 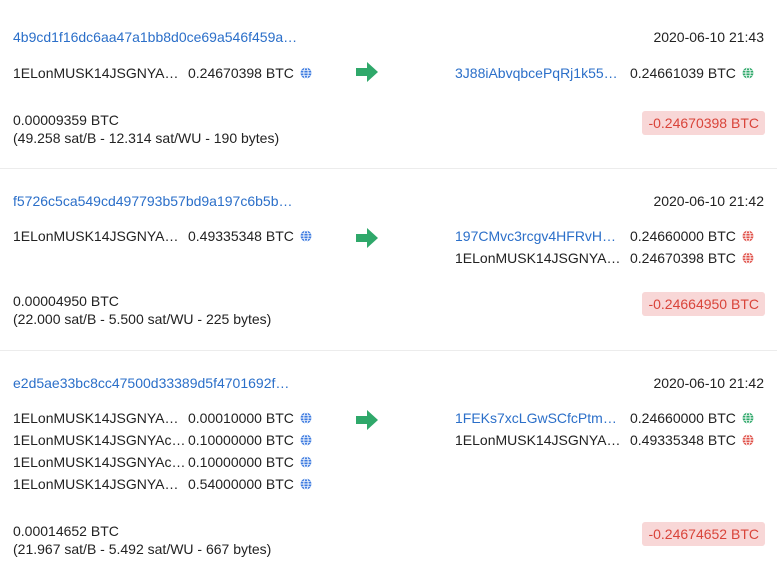 I want to click on output-amount: 0.49335348 BTC, so click(x=683, y=440).